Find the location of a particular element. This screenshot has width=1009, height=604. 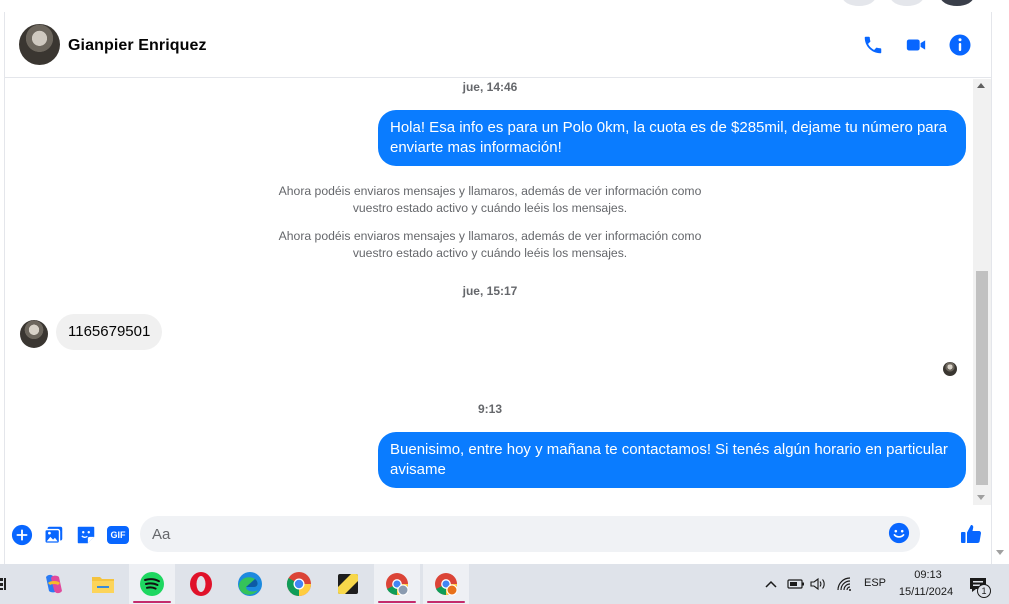

notification-count-badge: 1 is located at coordinates (984, 591).